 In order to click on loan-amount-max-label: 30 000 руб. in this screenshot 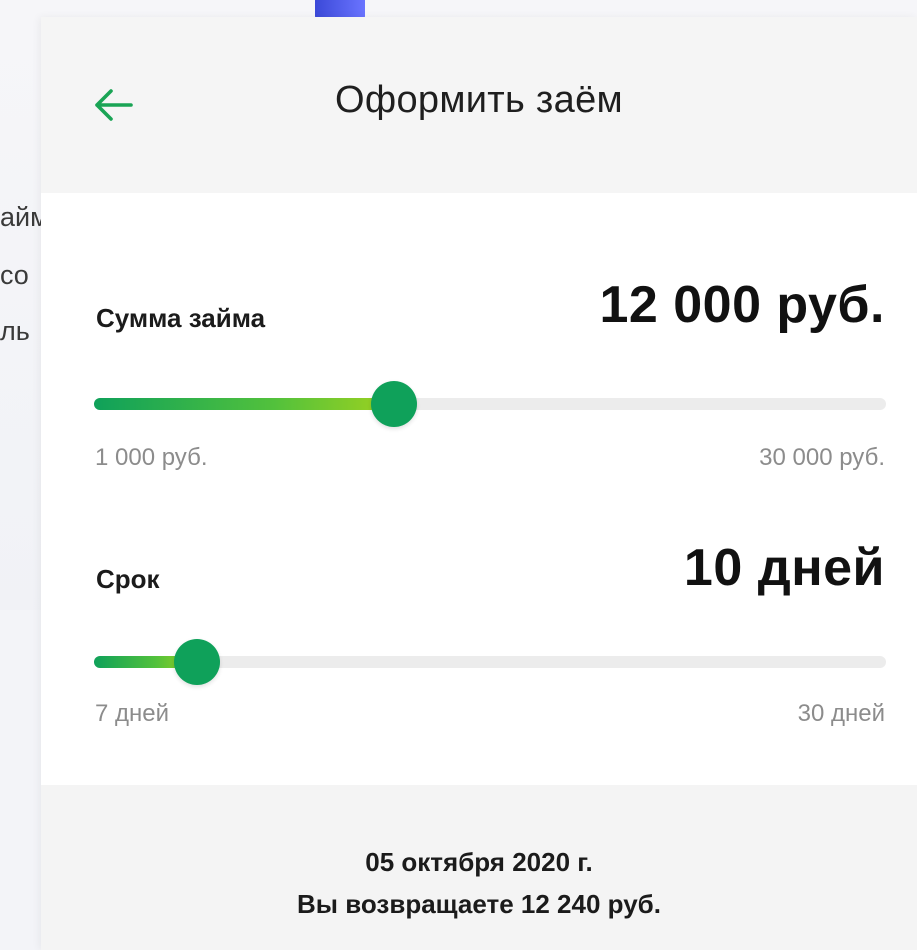, I will do `click(822, 457)`.